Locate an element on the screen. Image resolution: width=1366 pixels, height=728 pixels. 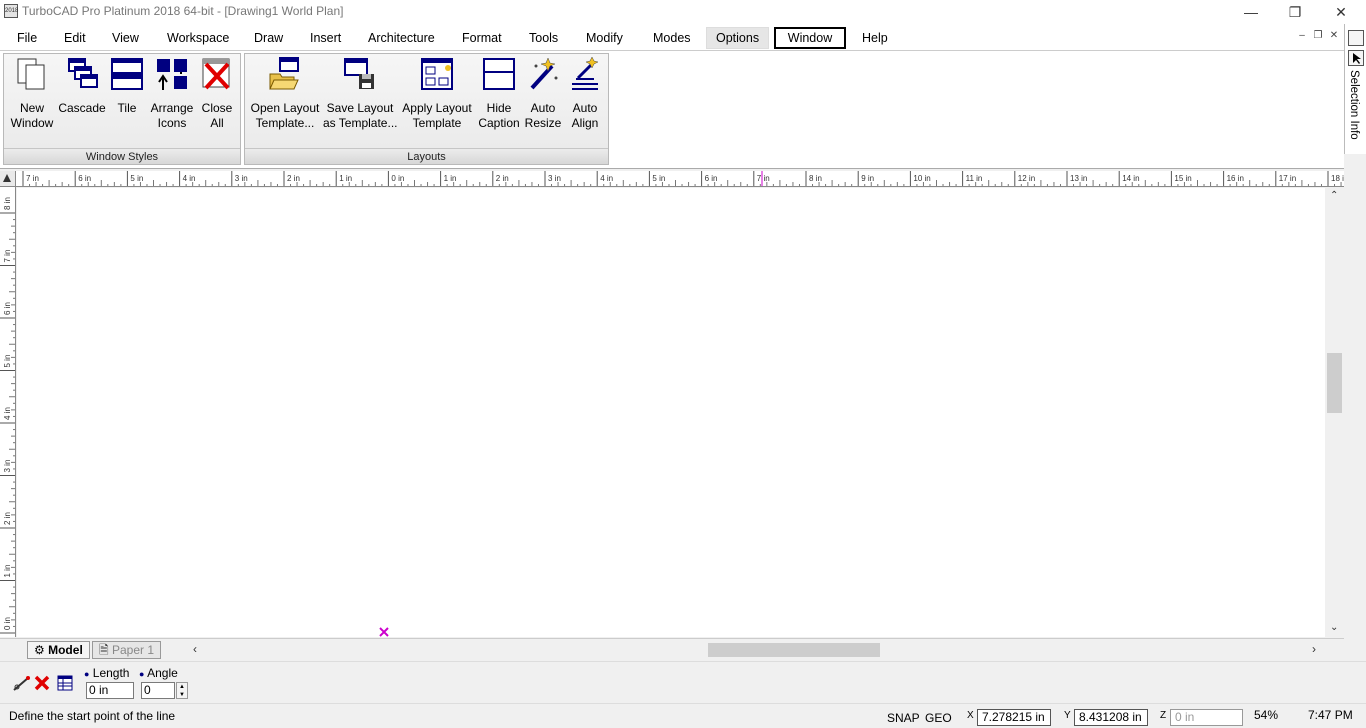
close-button: ✕ is located at coordinates (1341, 12).